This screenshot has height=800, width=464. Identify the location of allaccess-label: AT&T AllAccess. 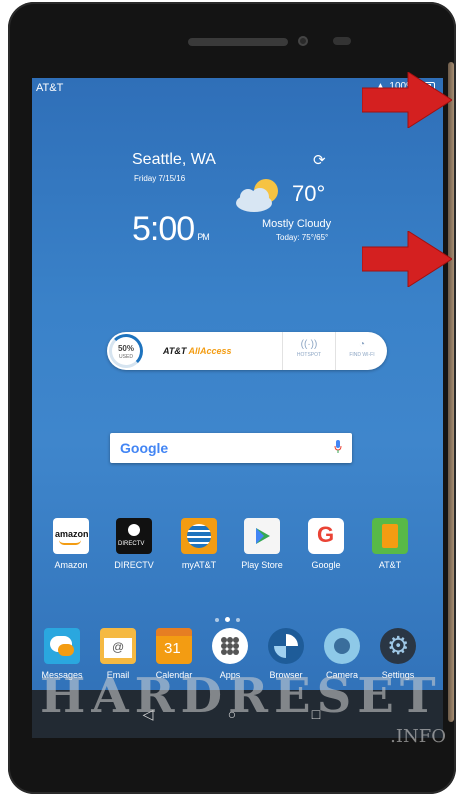
(197, 351).